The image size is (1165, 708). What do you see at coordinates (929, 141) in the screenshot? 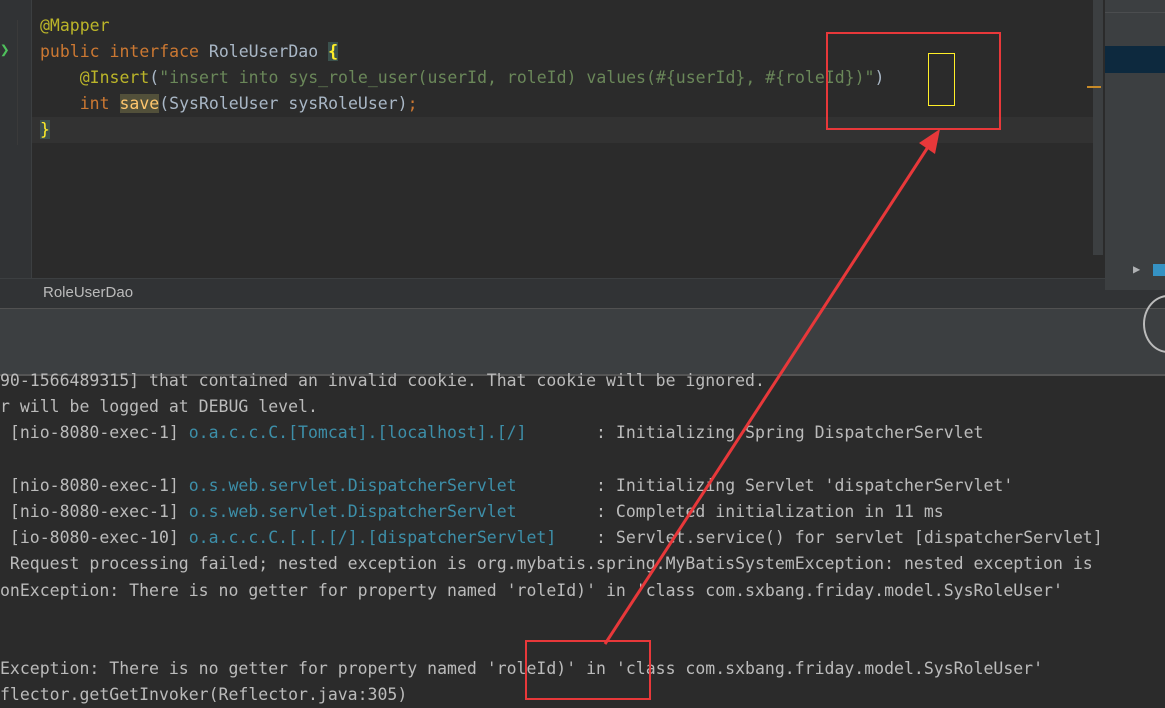
I see `arrow-head` at bounding box center [929, 141].